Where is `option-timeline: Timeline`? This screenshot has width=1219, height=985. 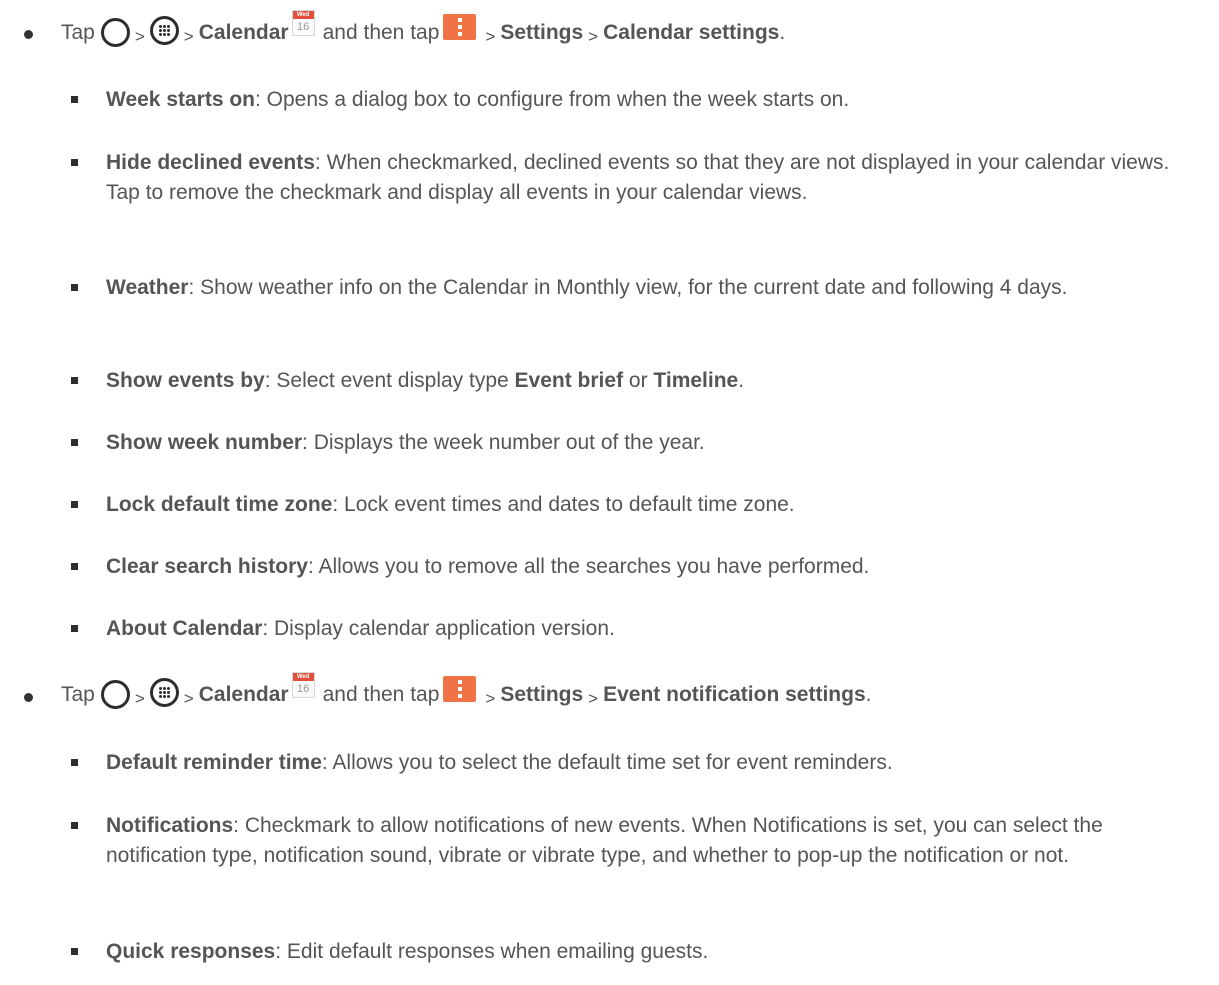 option-timeline: Timeline is located at coordinates (696, 380).